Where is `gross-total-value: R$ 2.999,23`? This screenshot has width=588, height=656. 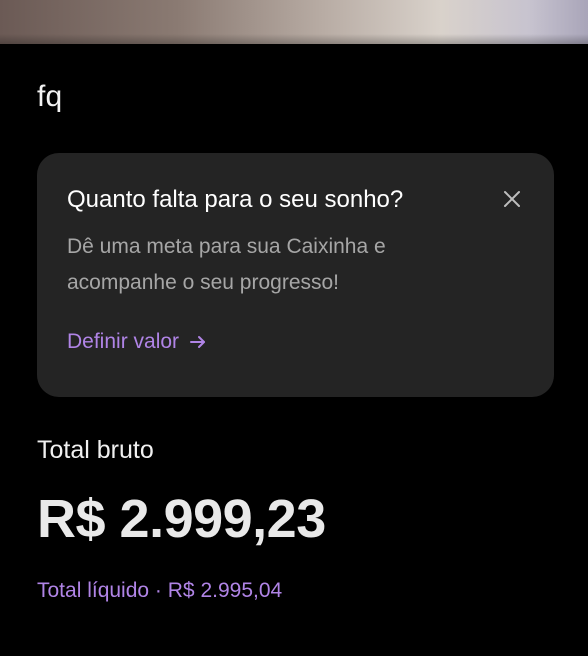
gross-total-value: R$ 2.999,23 is located at coordinates (181, 519).